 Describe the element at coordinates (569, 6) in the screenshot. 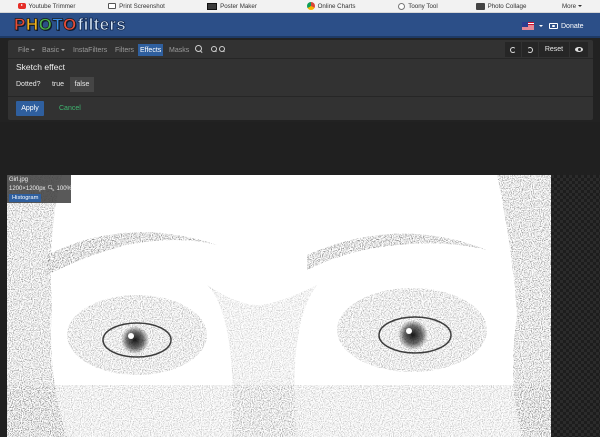

I see `more-label: More` at that location.